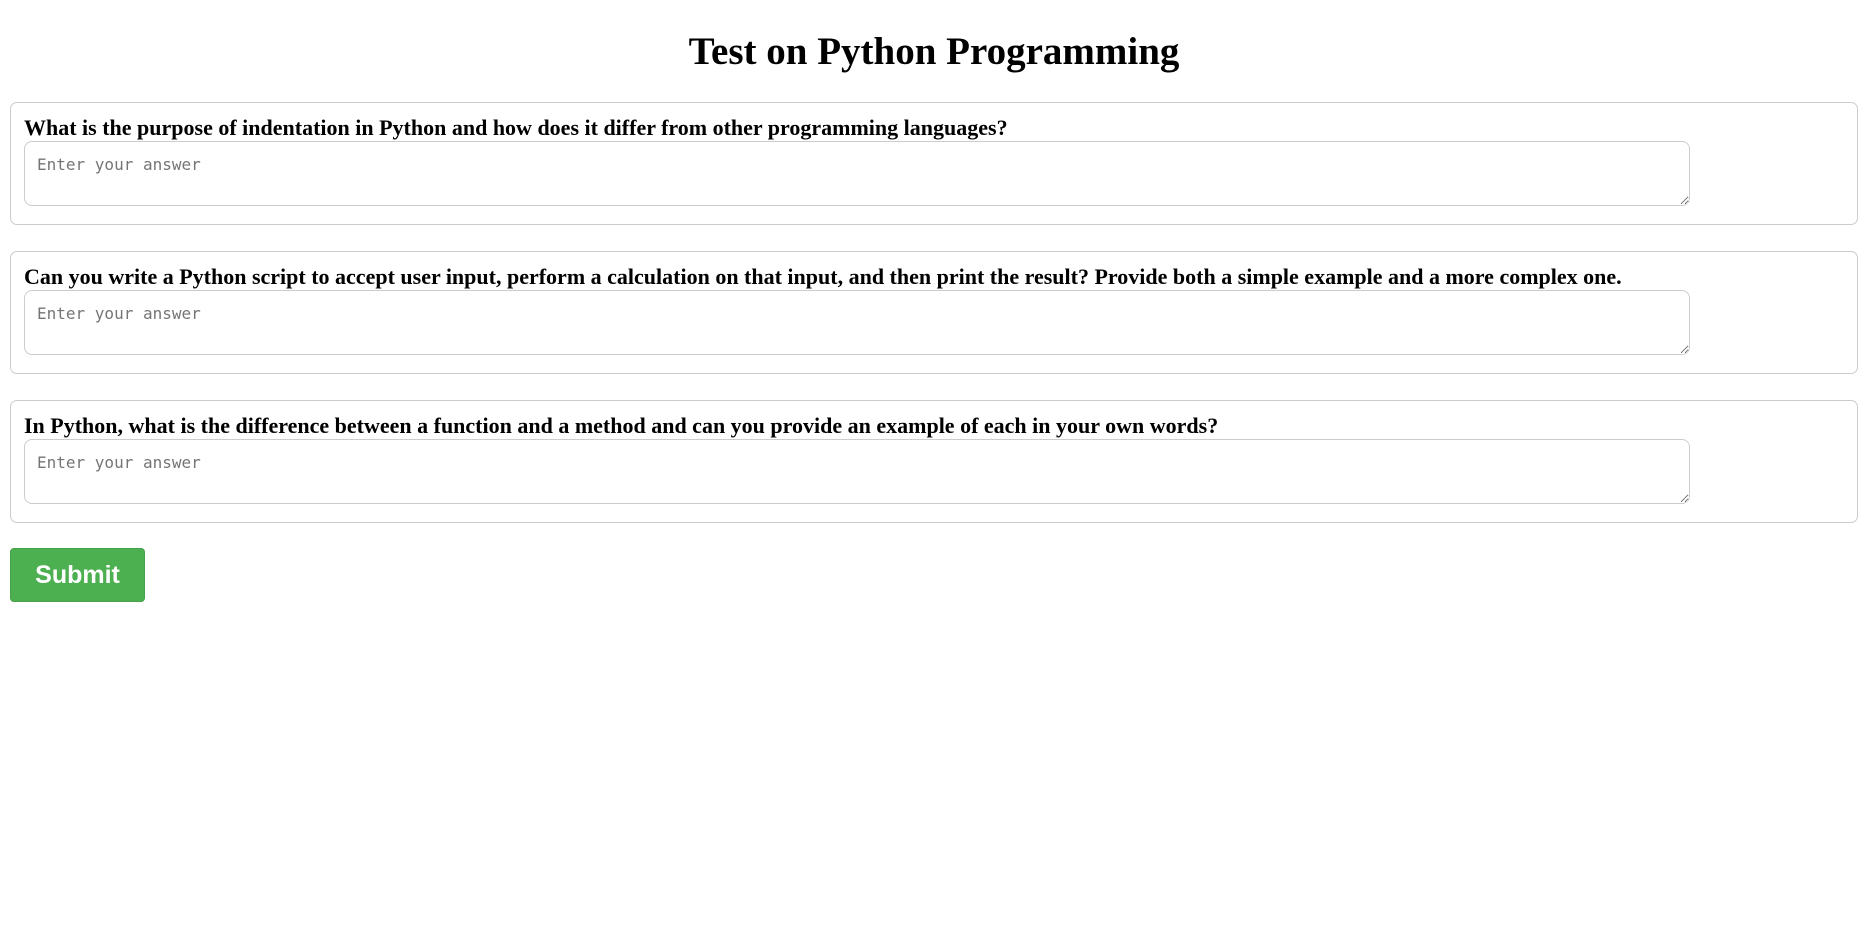 This screenshot has height=932, width=1868. What do you see at coordinates (77, 575) in the screenshot?
I see `submit-button: Submit` at bounding box center [77, 575].